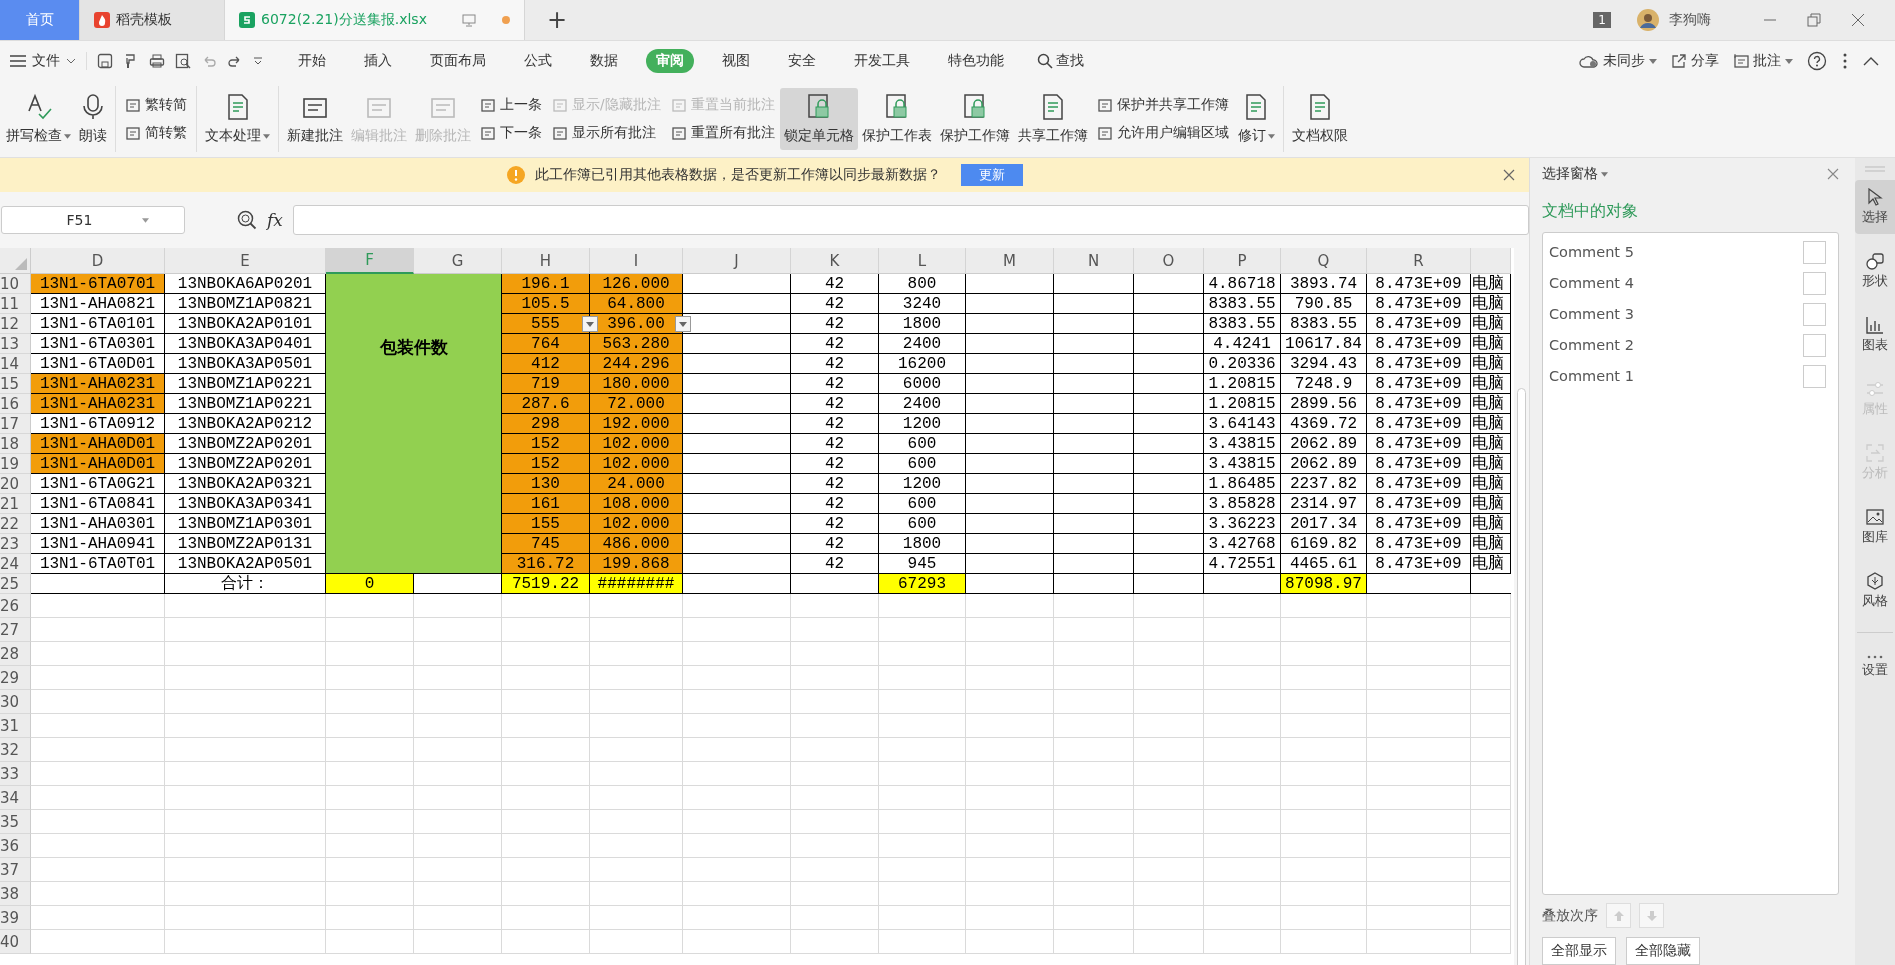 This screenshot has height=965, width=1895. Describe the element at coordinates (15, 324) in the screenshot. I see `row-header: 12` at that location.